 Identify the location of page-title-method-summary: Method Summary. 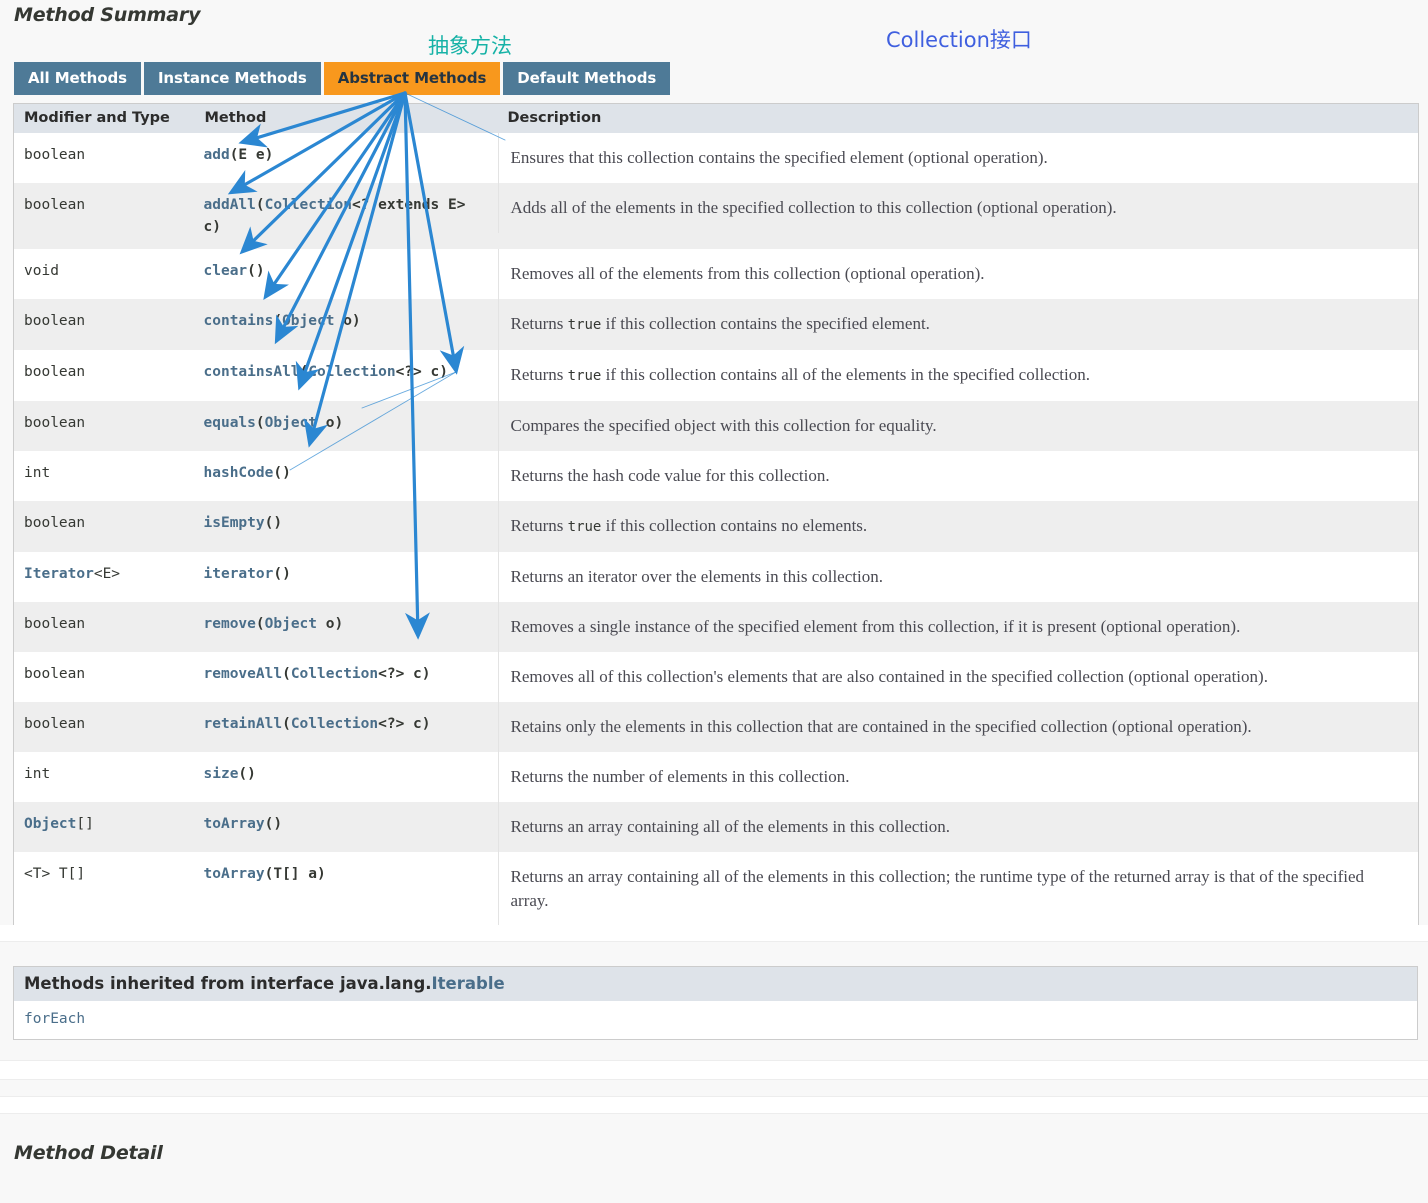
(107, 15).